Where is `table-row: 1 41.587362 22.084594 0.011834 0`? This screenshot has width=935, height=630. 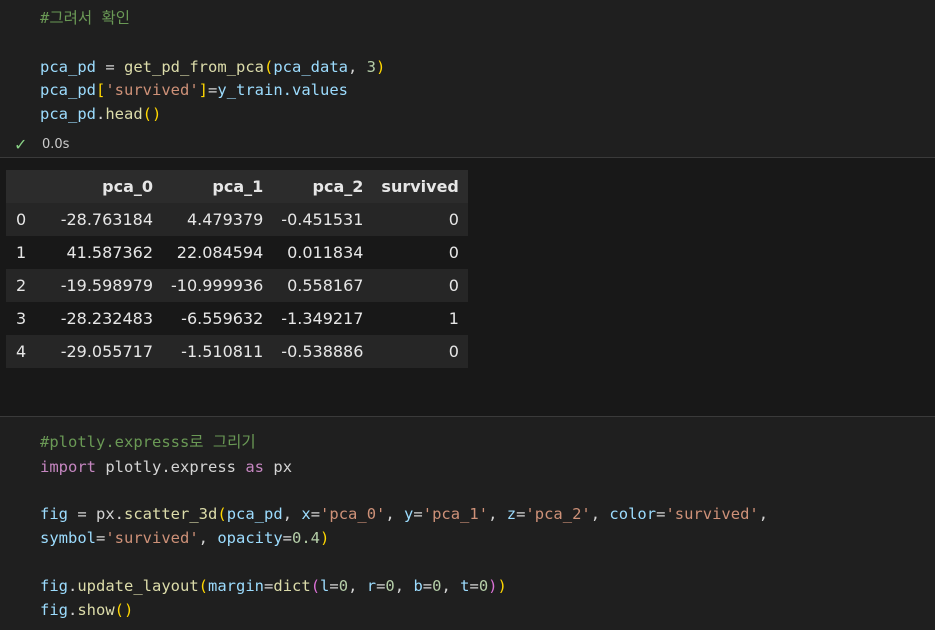
table-row: 1 41.587362 22.084594 0.011834 0 is located at coordinates (237, 252).